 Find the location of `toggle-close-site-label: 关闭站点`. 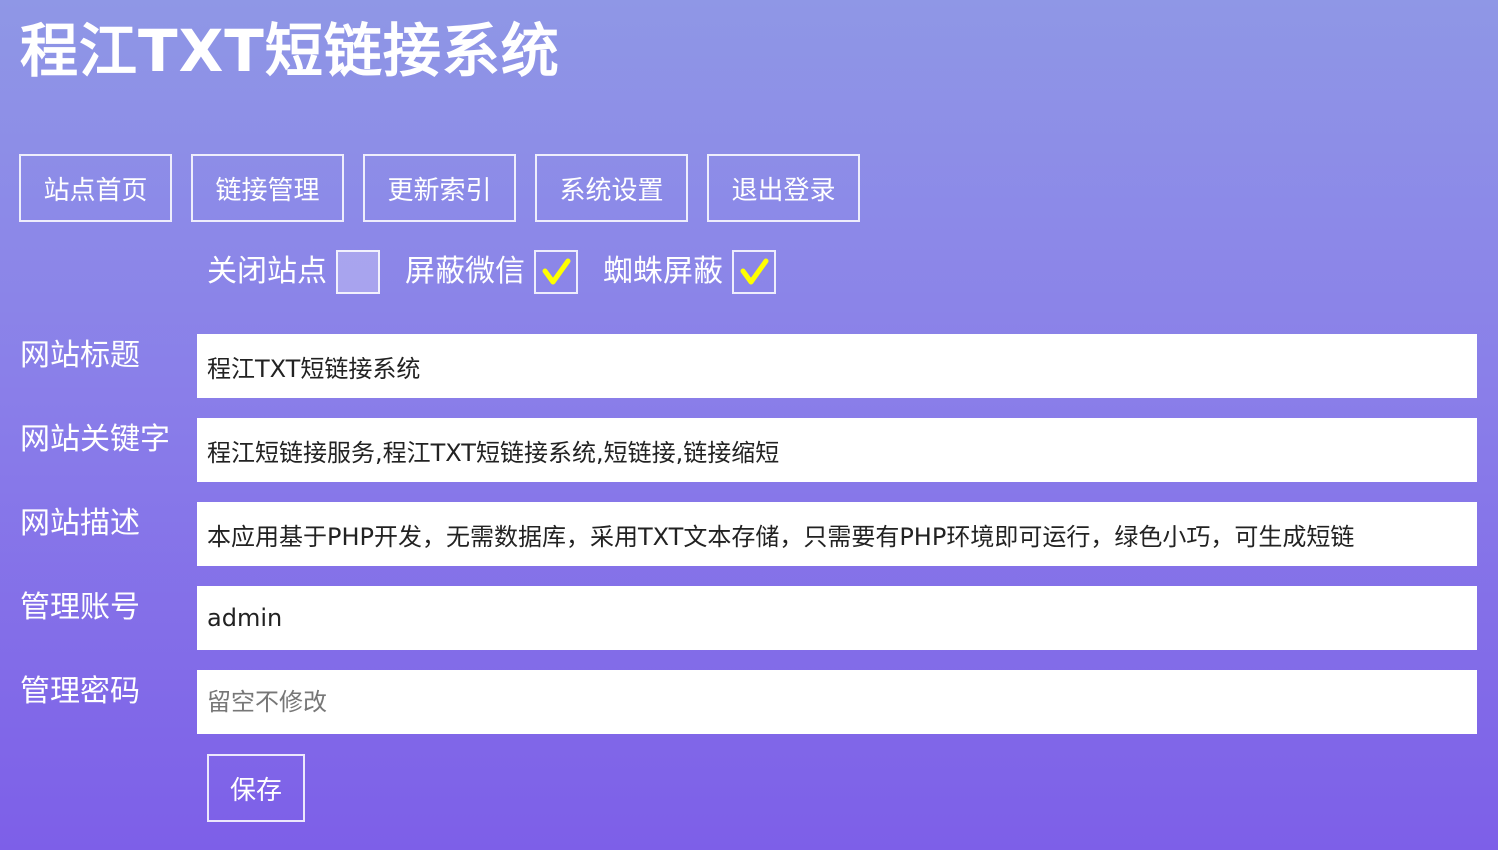

toggle-close-site-label: 关闭站点 is located at coordinates (267, 271).